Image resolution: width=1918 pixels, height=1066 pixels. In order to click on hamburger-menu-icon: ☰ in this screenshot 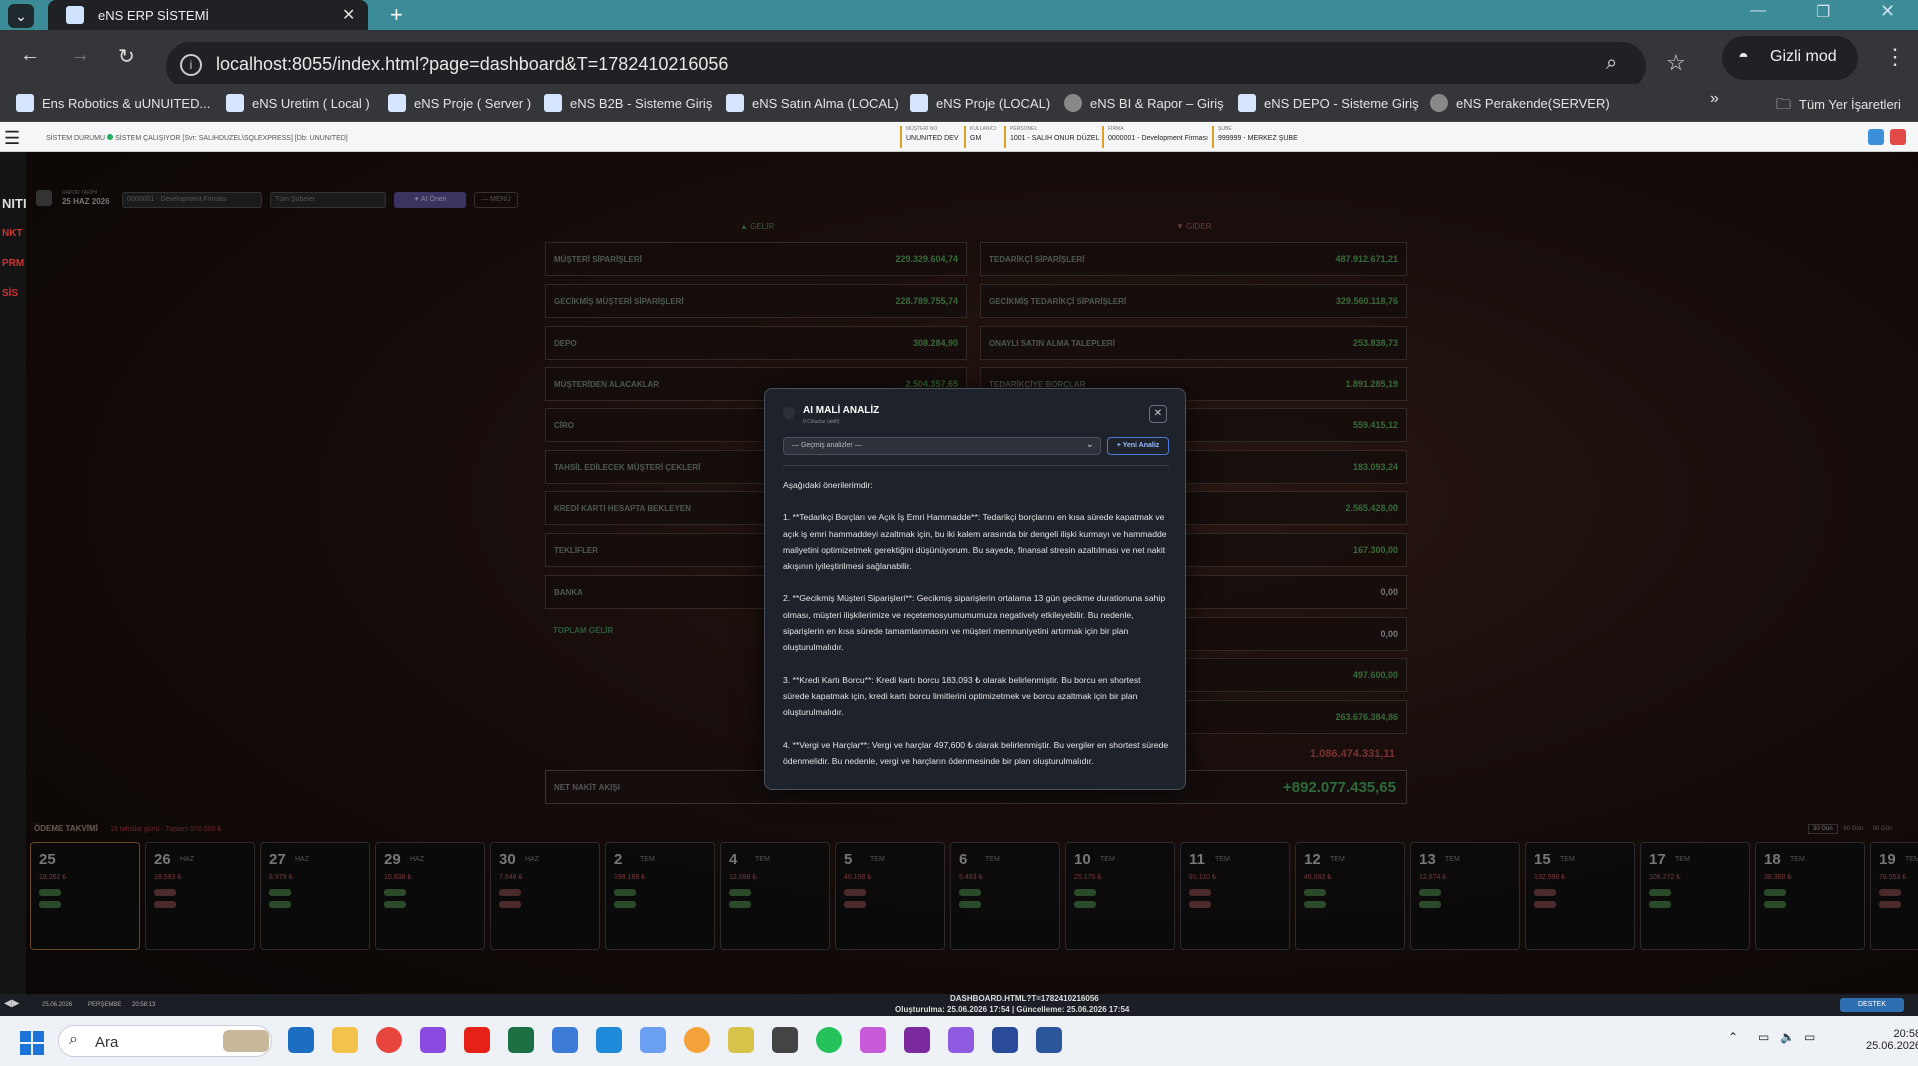, I will do `click(12, 138)`.